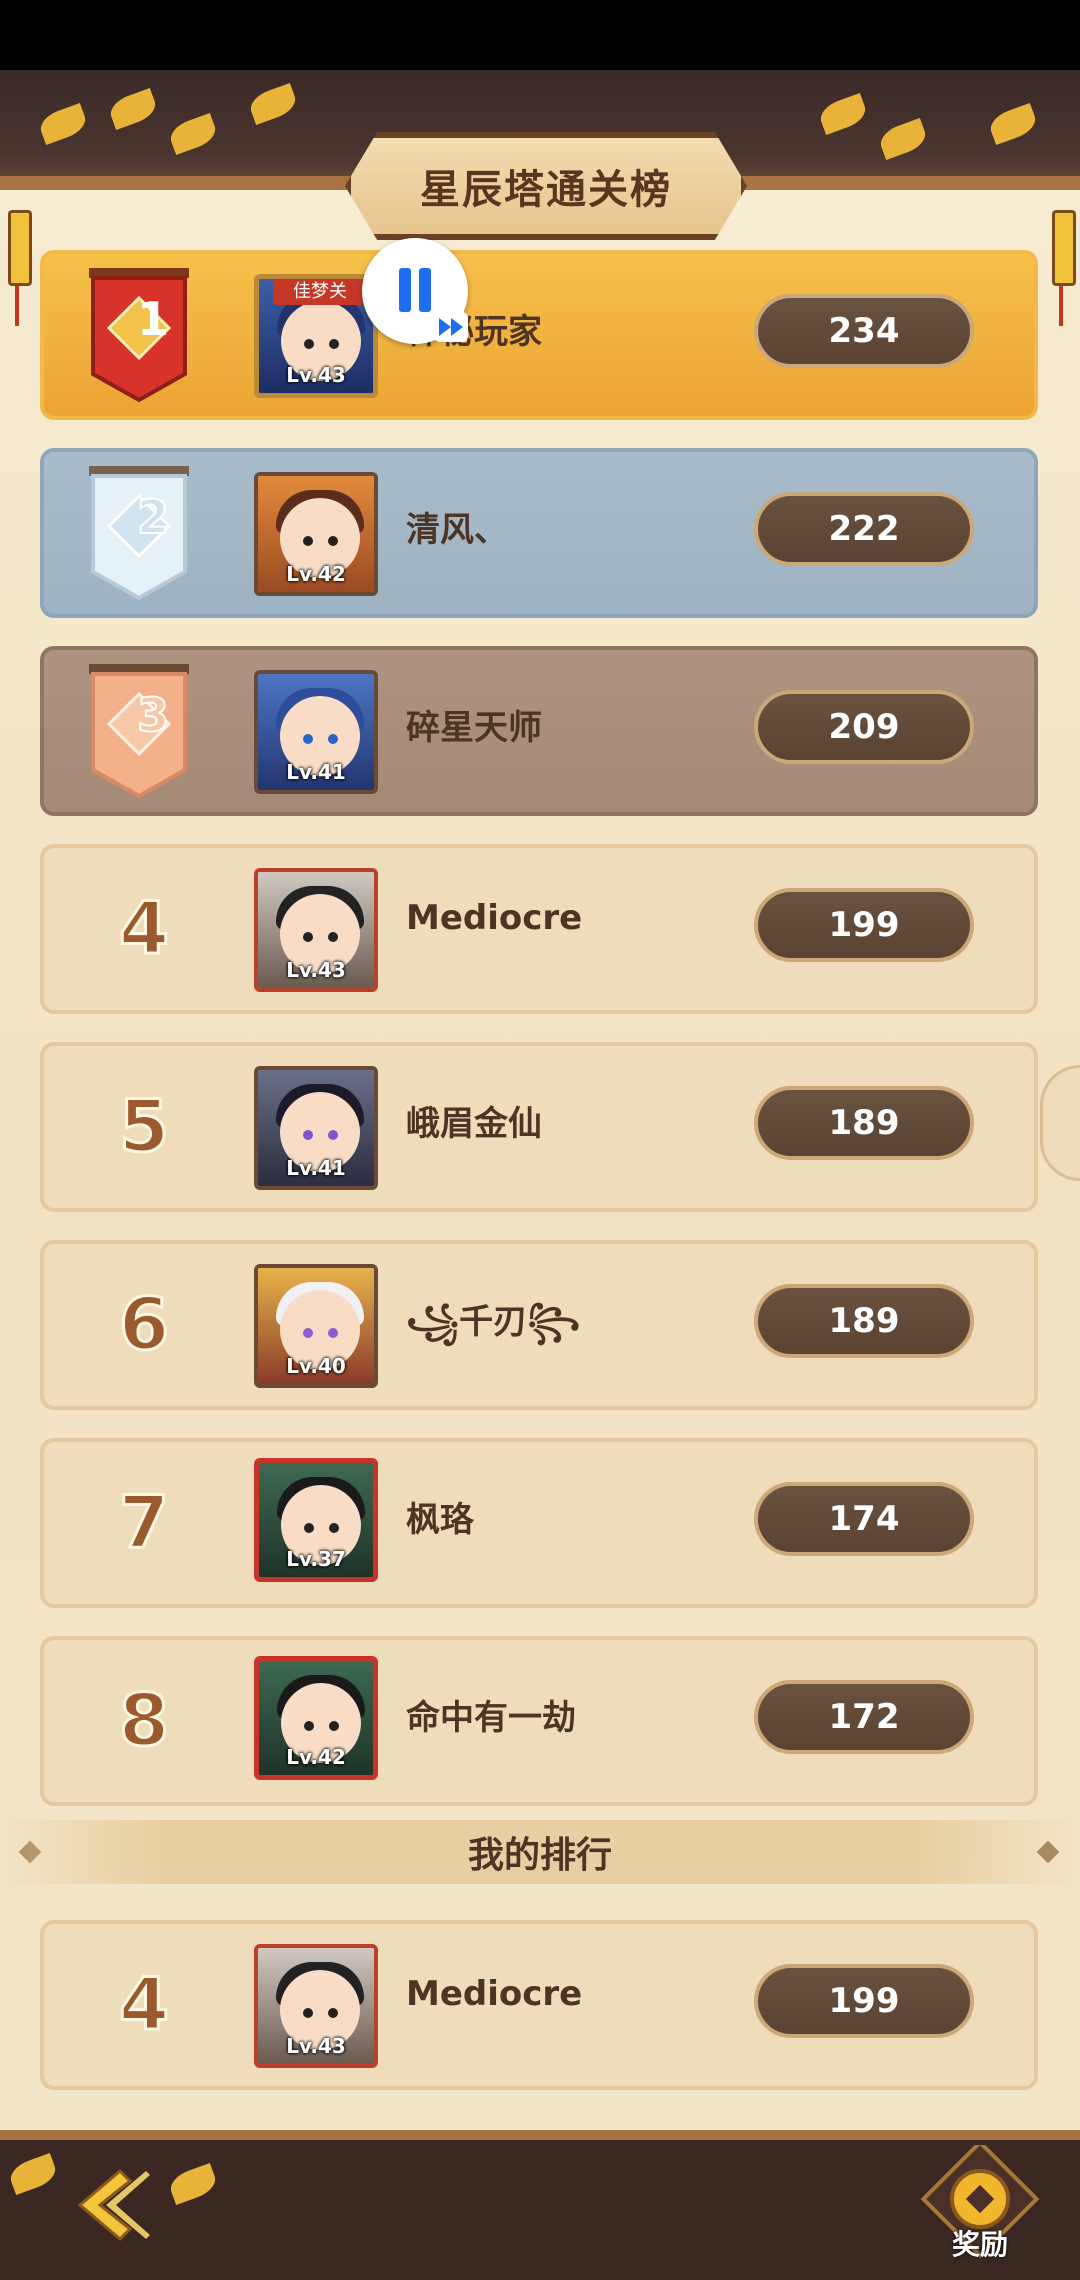 This screenshot has width=1080, height=2280. I want to click on side-drawer-tab, so click(1060, 1123).